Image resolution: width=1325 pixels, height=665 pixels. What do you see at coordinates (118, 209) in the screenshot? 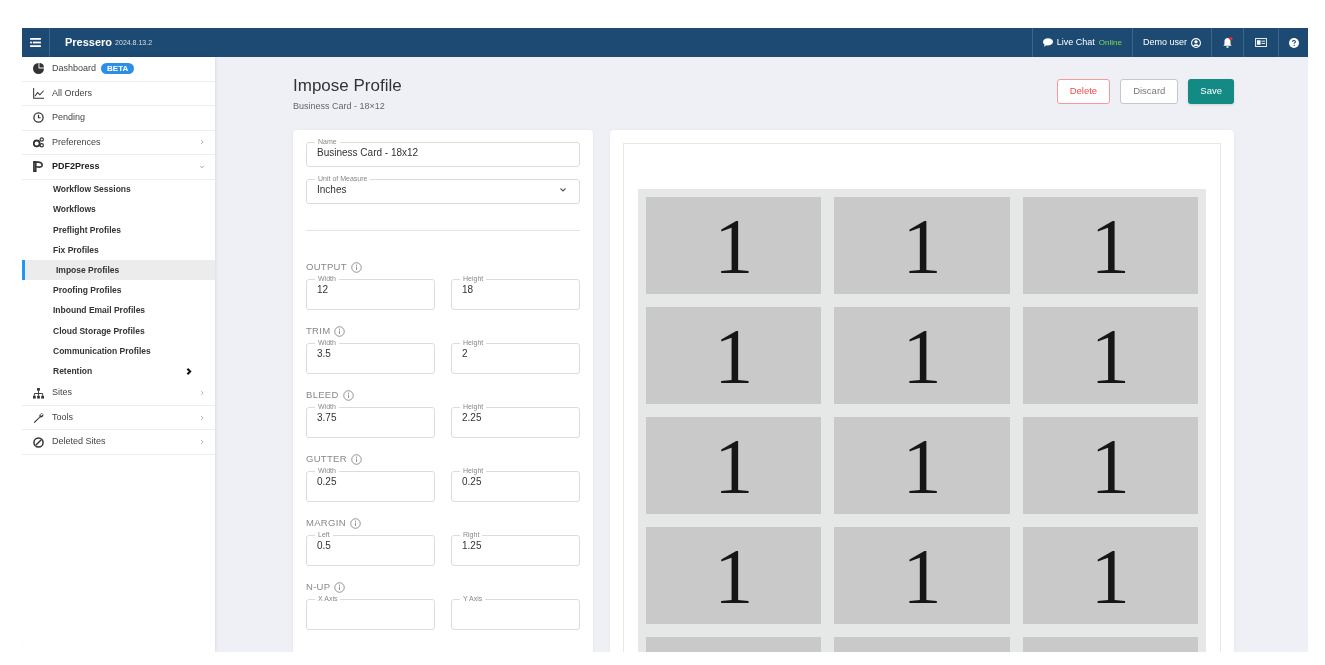
I see `sidebar-subitem: Workflows` at bounding box center [118, 209].